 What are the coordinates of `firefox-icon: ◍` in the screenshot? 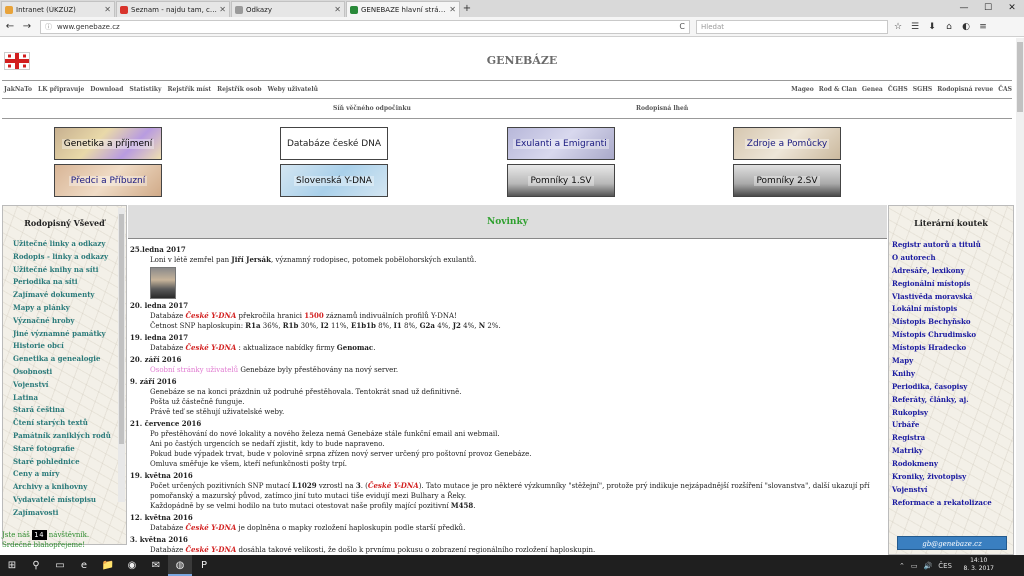 It's located at (180, 565).